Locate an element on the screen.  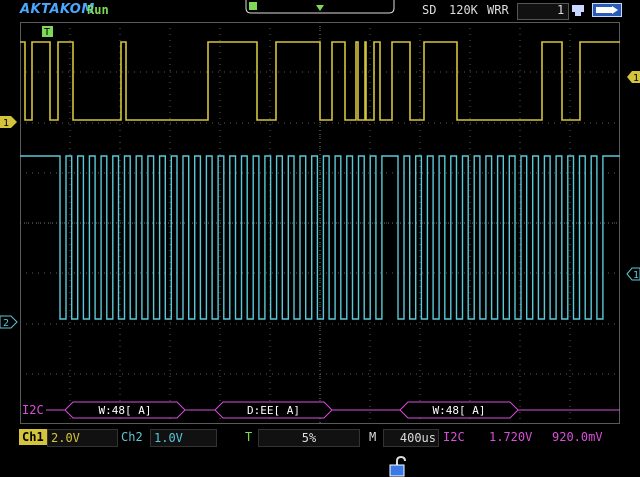
timebase-value: 400us is located at coordinates (411, 438).